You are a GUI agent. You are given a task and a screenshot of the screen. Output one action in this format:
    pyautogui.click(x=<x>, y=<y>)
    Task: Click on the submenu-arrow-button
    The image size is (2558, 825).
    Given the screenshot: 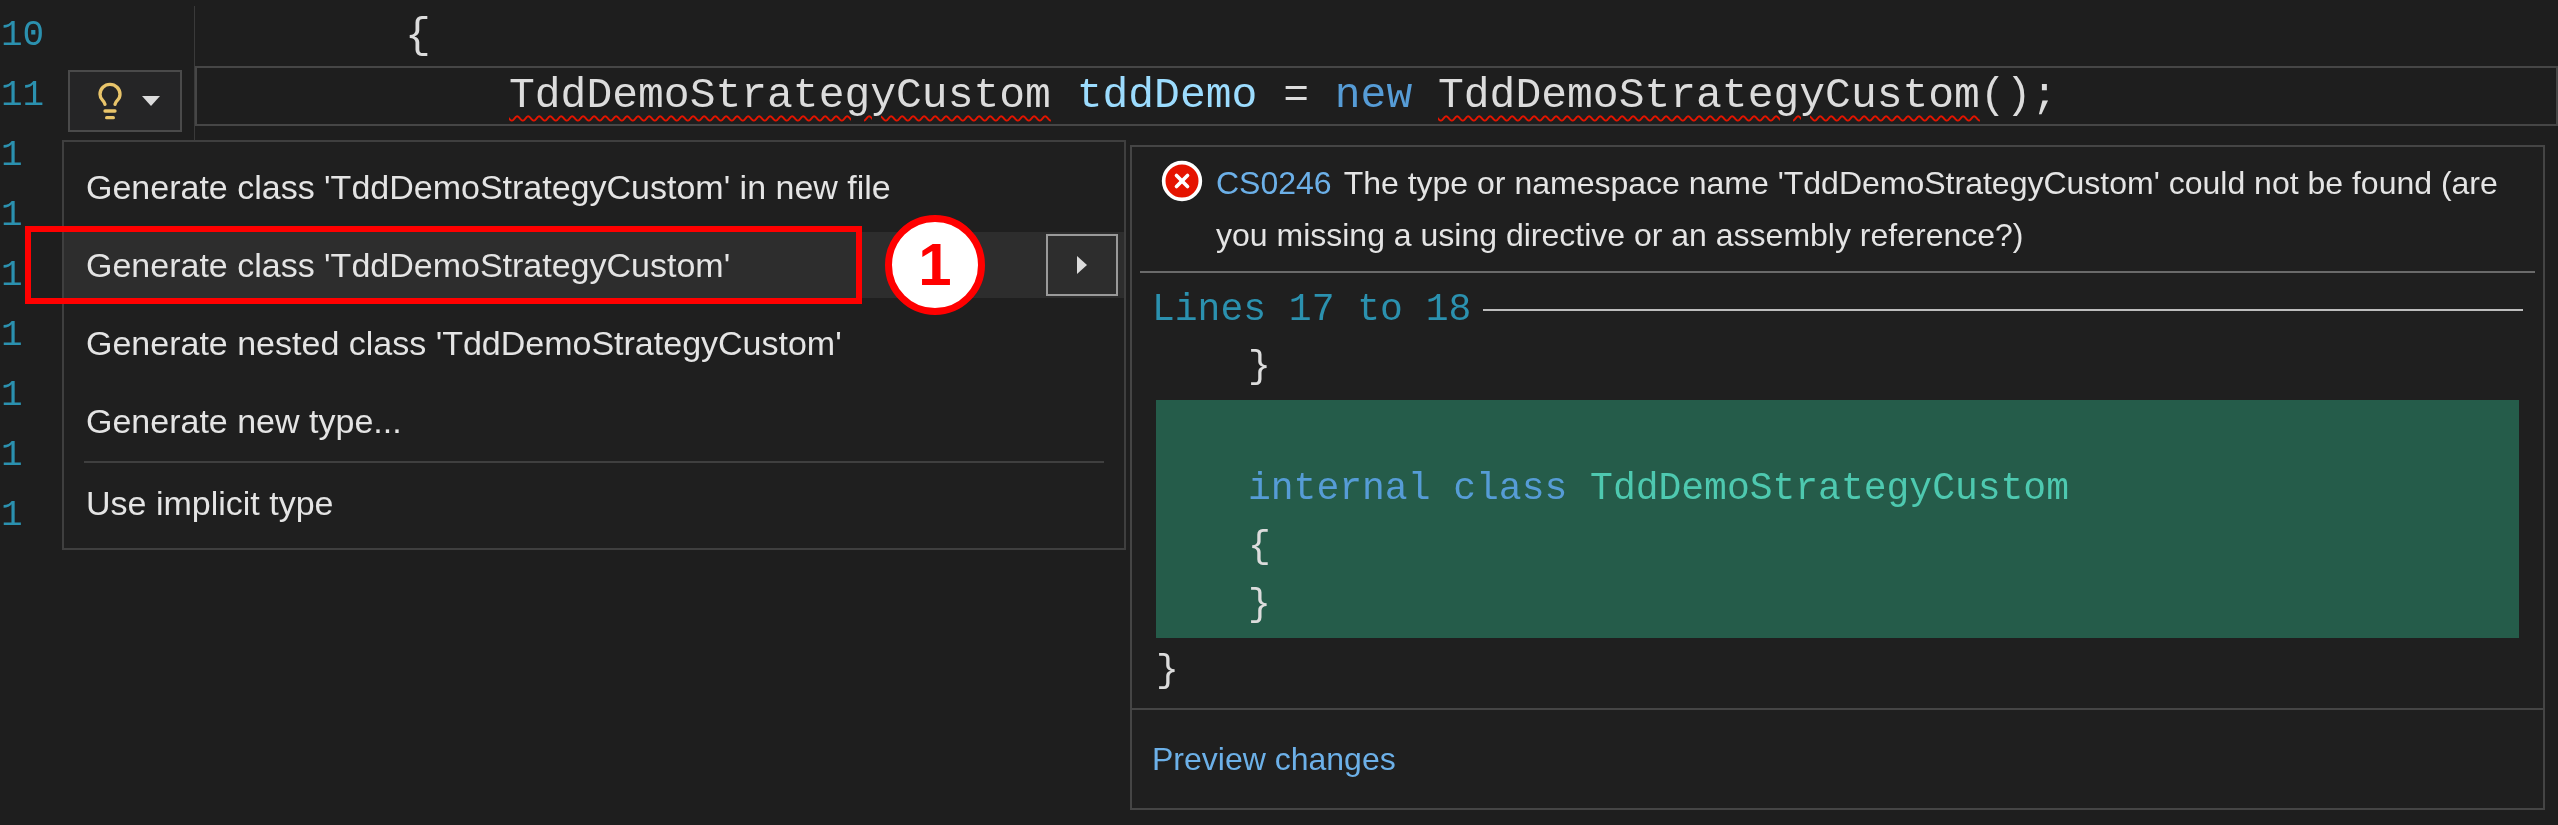 What is the action you would take?
    pyautogui.click(x=1082, y=265)
    